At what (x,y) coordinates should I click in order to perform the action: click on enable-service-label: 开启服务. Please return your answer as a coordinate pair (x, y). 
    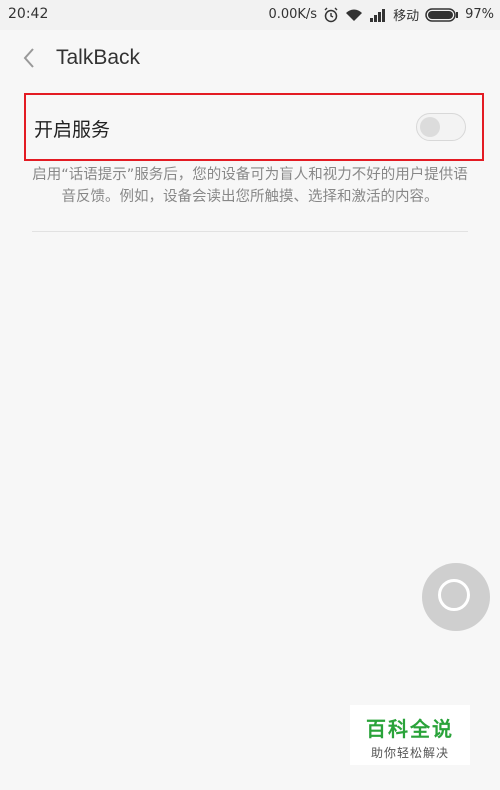
    Looking at the image, I should click on (72, 130).